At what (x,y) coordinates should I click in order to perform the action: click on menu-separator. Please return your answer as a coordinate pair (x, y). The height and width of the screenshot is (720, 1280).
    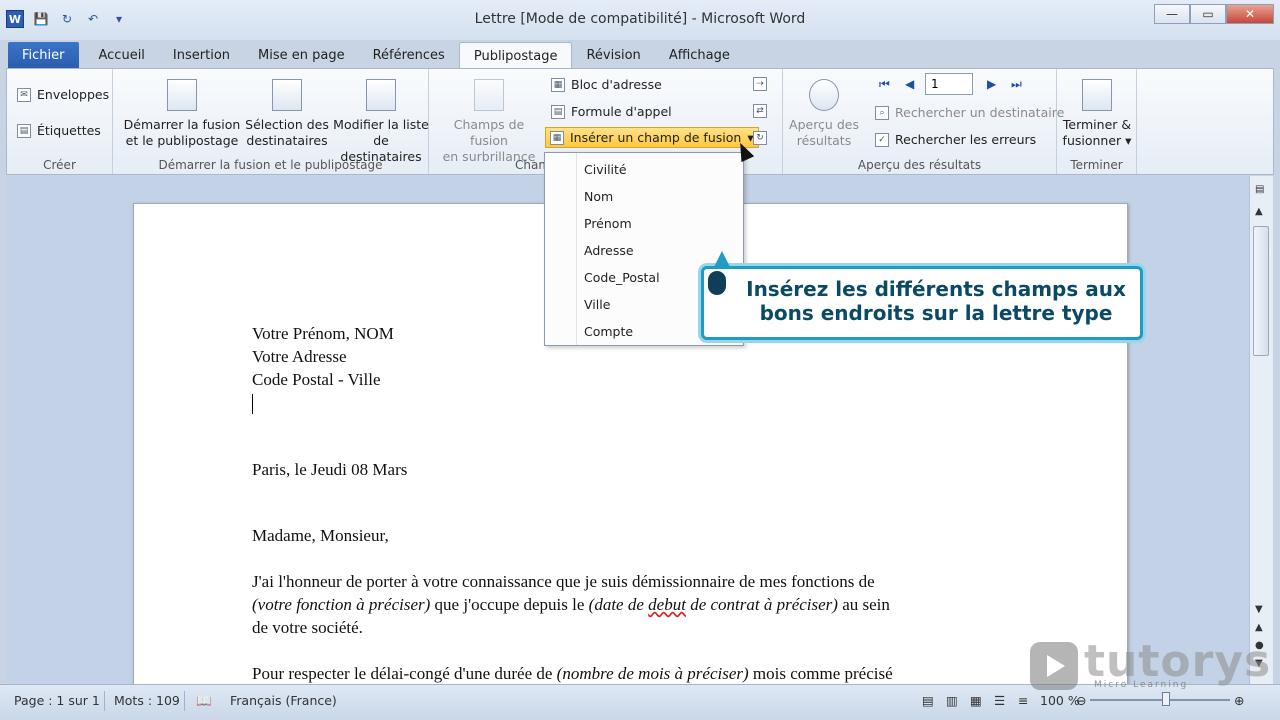
    Looking at the image, I should click on (576, 249).